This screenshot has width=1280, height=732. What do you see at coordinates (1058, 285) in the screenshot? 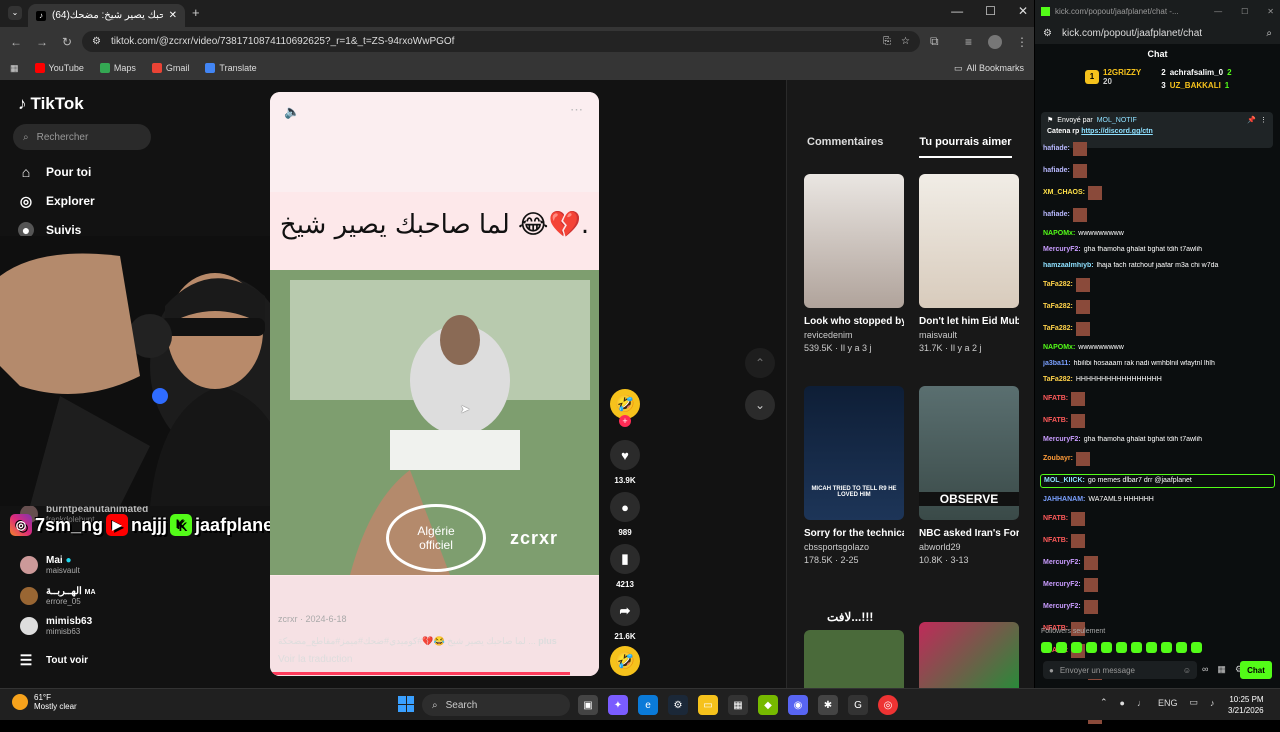
I see `chat-username: TaFa282:` at bounding box center [1058, 285].